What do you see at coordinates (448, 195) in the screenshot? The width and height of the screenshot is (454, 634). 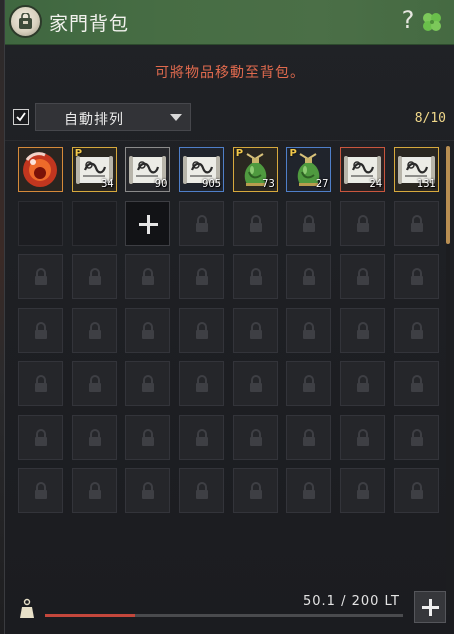 I see `scrollbar-thumb` at bounding box center [448, 195].